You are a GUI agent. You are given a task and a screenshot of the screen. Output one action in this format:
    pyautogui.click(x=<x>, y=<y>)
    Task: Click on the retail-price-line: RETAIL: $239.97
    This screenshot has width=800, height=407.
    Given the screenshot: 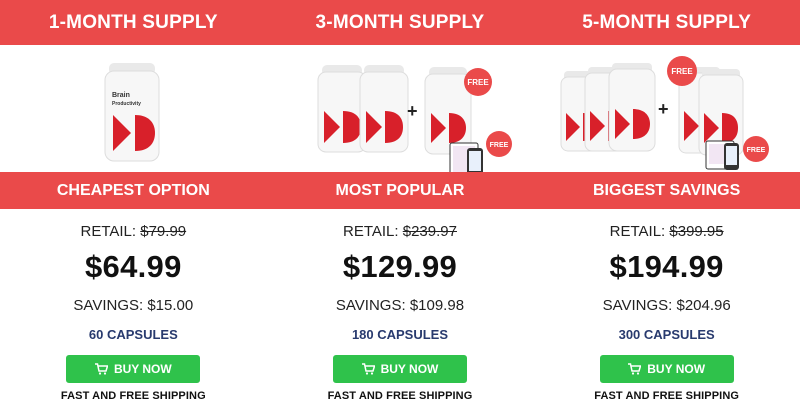 What is the action you would take?
    pyautogui.click(x=400, y=231)
    